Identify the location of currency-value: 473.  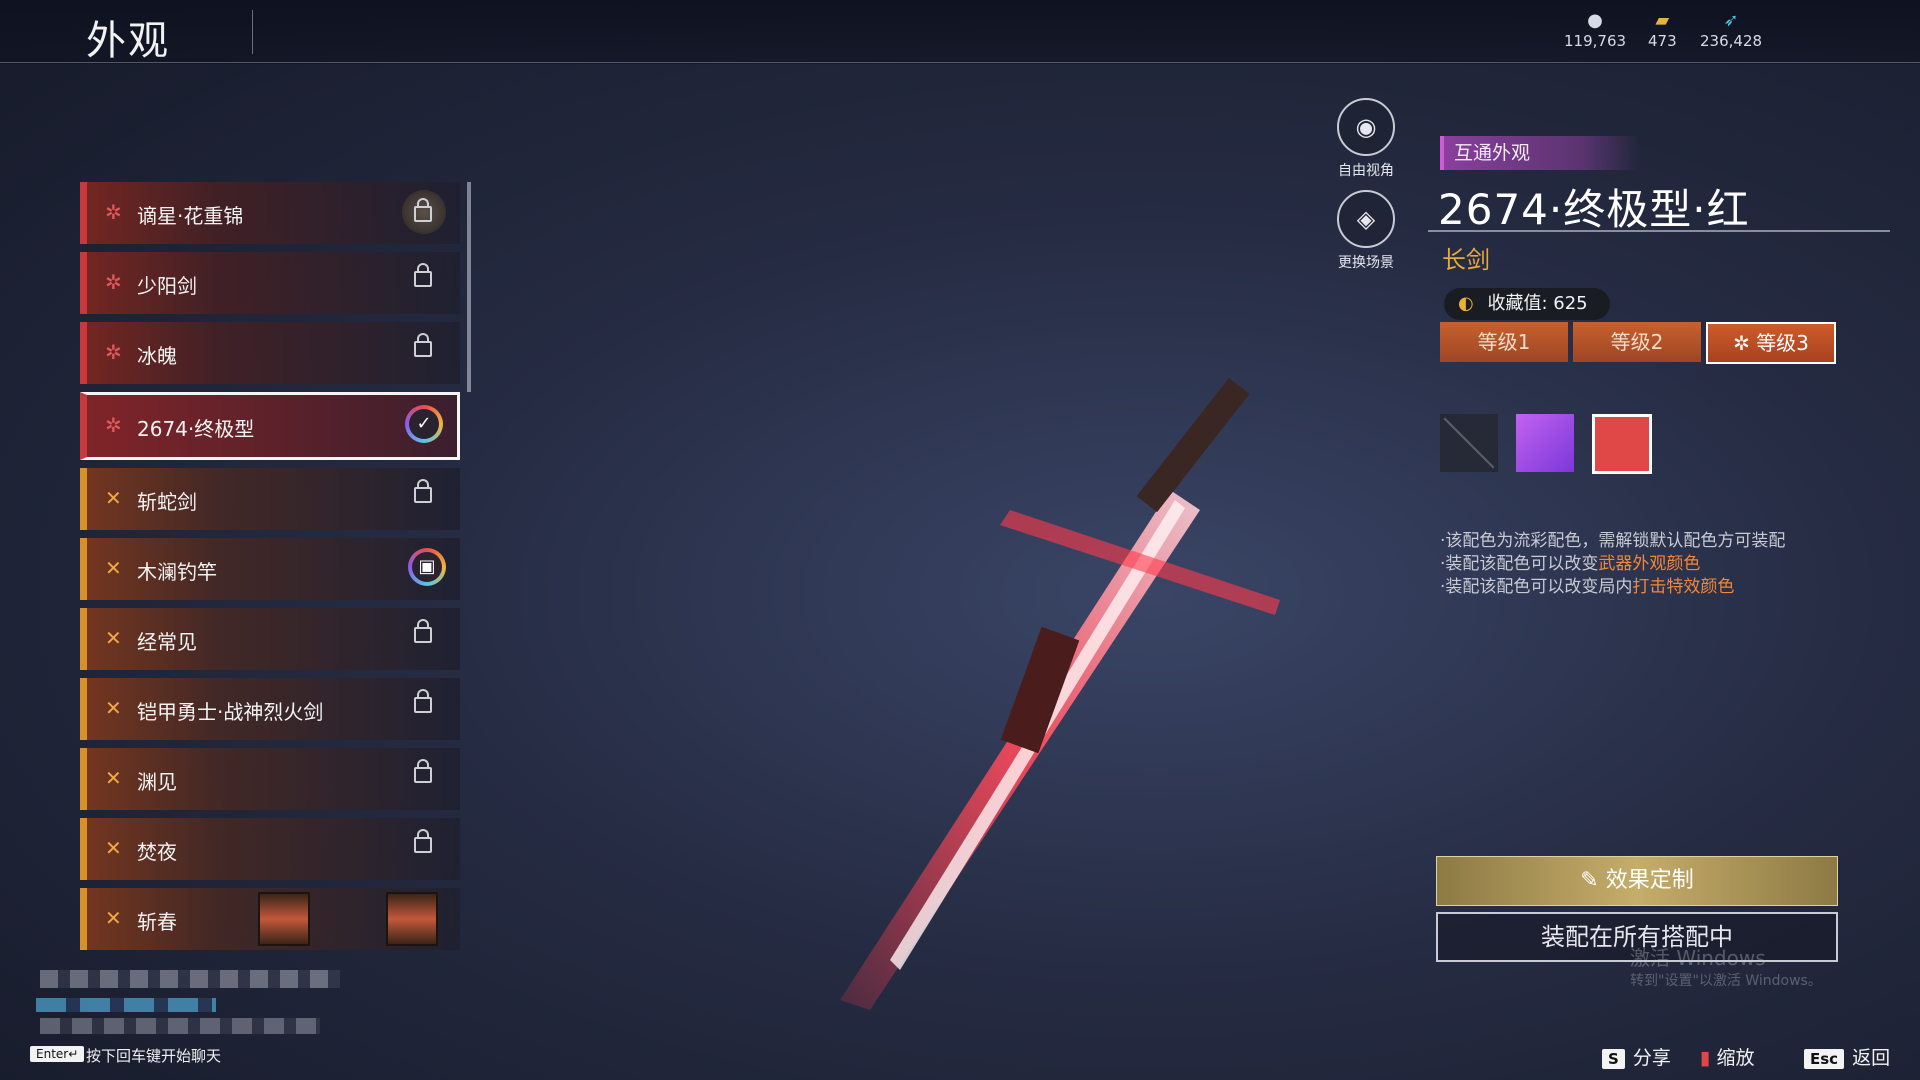
(1662, 41).